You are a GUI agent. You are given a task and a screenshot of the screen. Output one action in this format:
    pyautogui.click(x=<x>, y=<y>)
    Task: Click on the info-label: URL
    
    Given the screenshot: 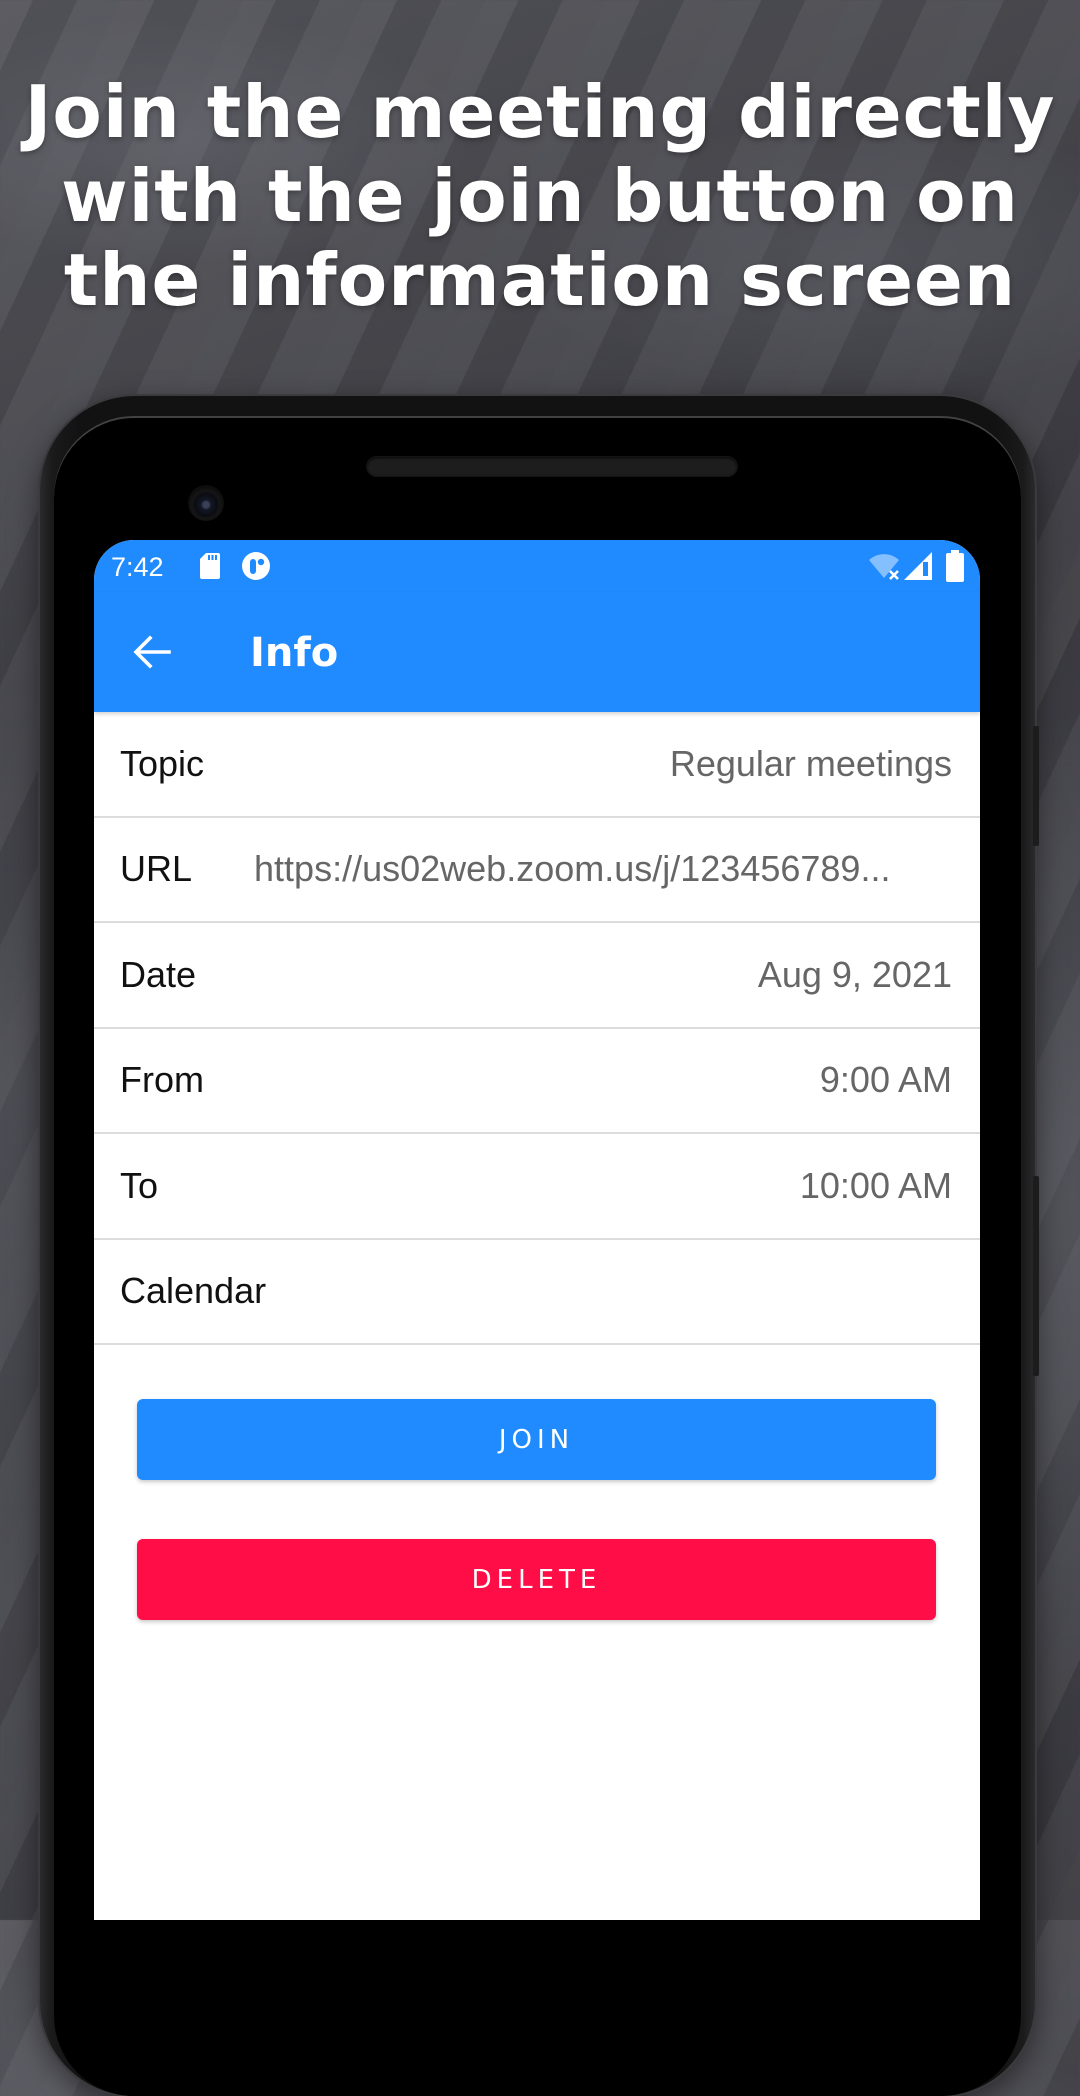 What is the action you would take?
    pyautogui.click(x=156, y=869)
    